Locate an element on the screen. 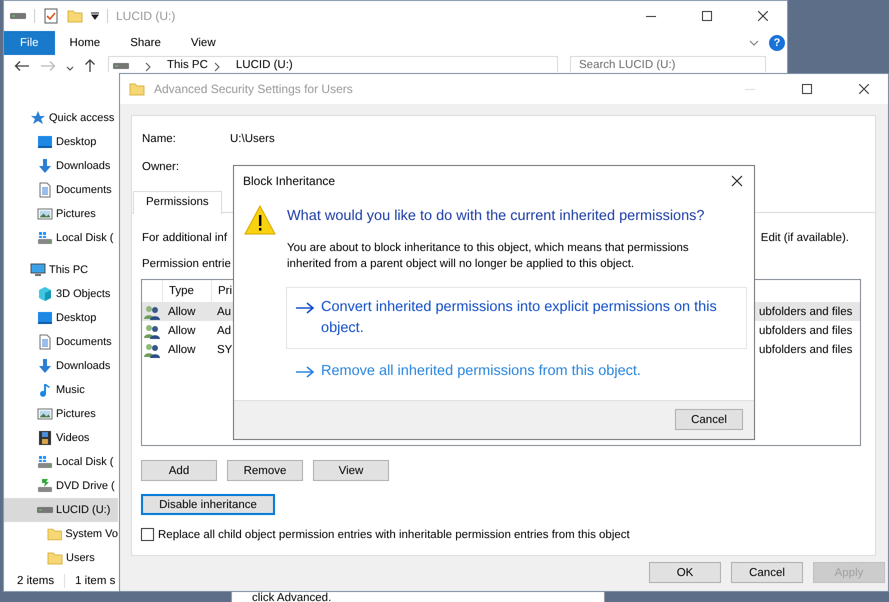 This screenshot has height=602, width=889. status-text: 1 item s is located at coordinates (95, 580).